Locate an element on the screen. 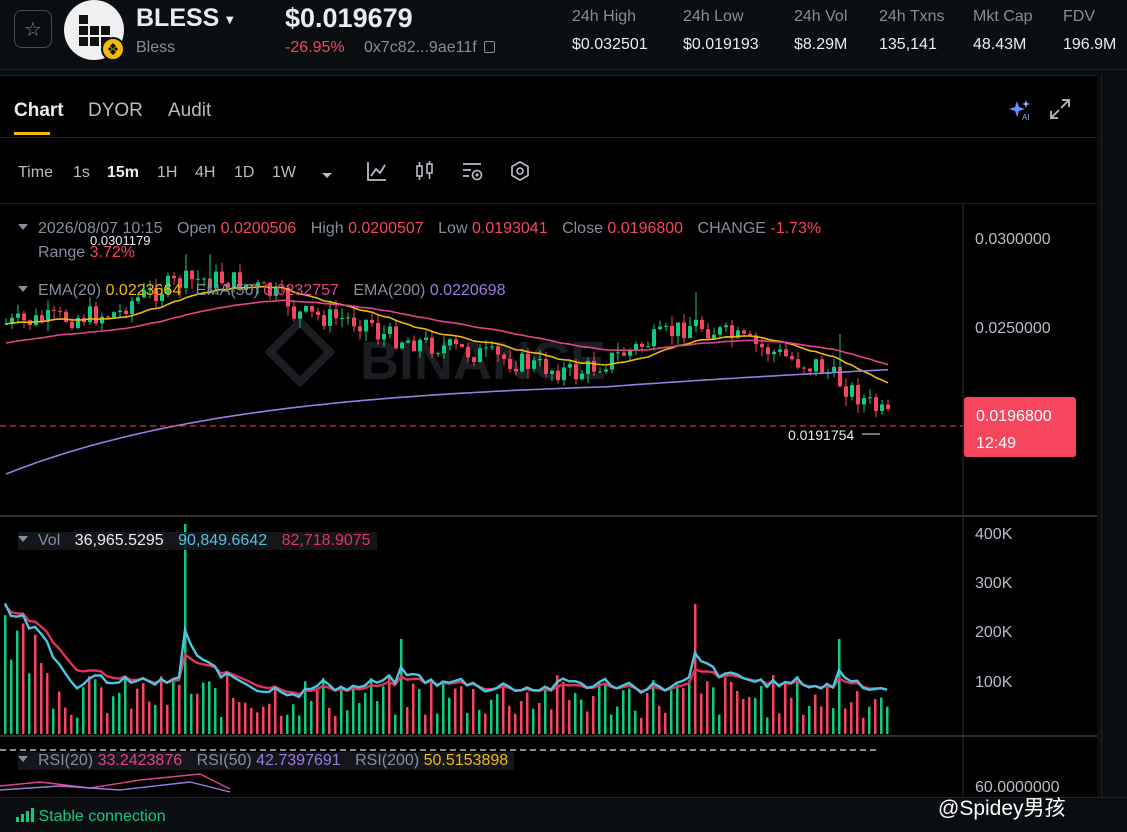 The width and height of the screenshot is (1127, 832). rsi20-line is located at coordinates (115, 781).